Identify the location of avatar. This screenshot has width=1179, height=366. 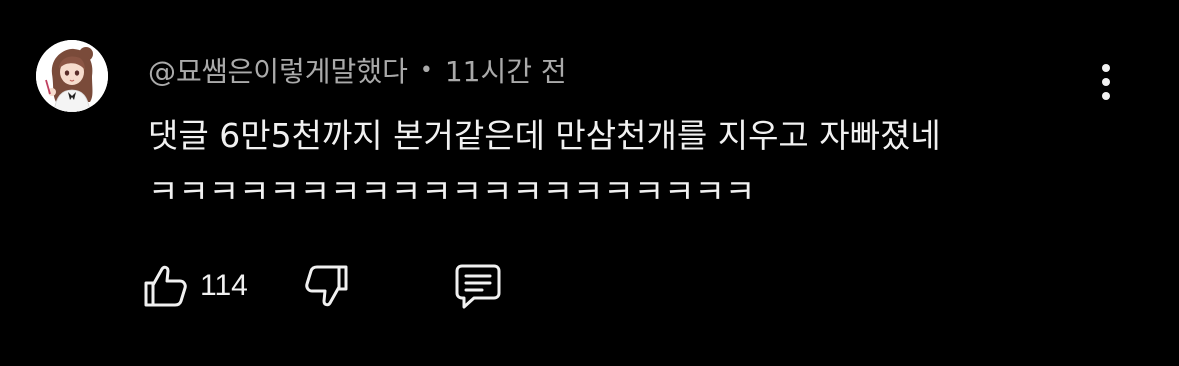
(72, 76).